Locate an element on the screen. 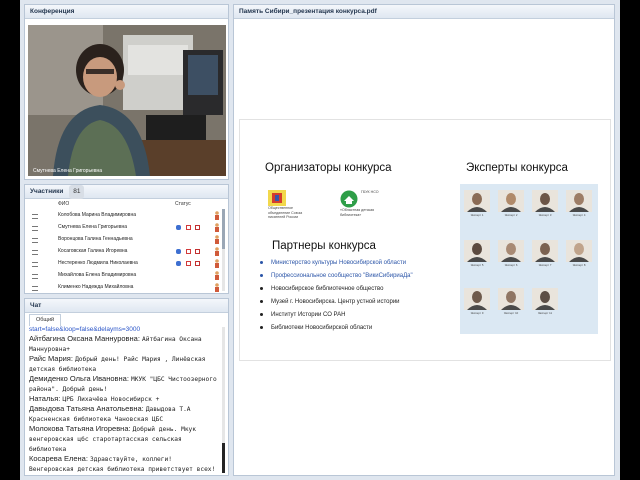  participant-row: Михайлова Елена Владимировна is located at coordinates (126, 275).